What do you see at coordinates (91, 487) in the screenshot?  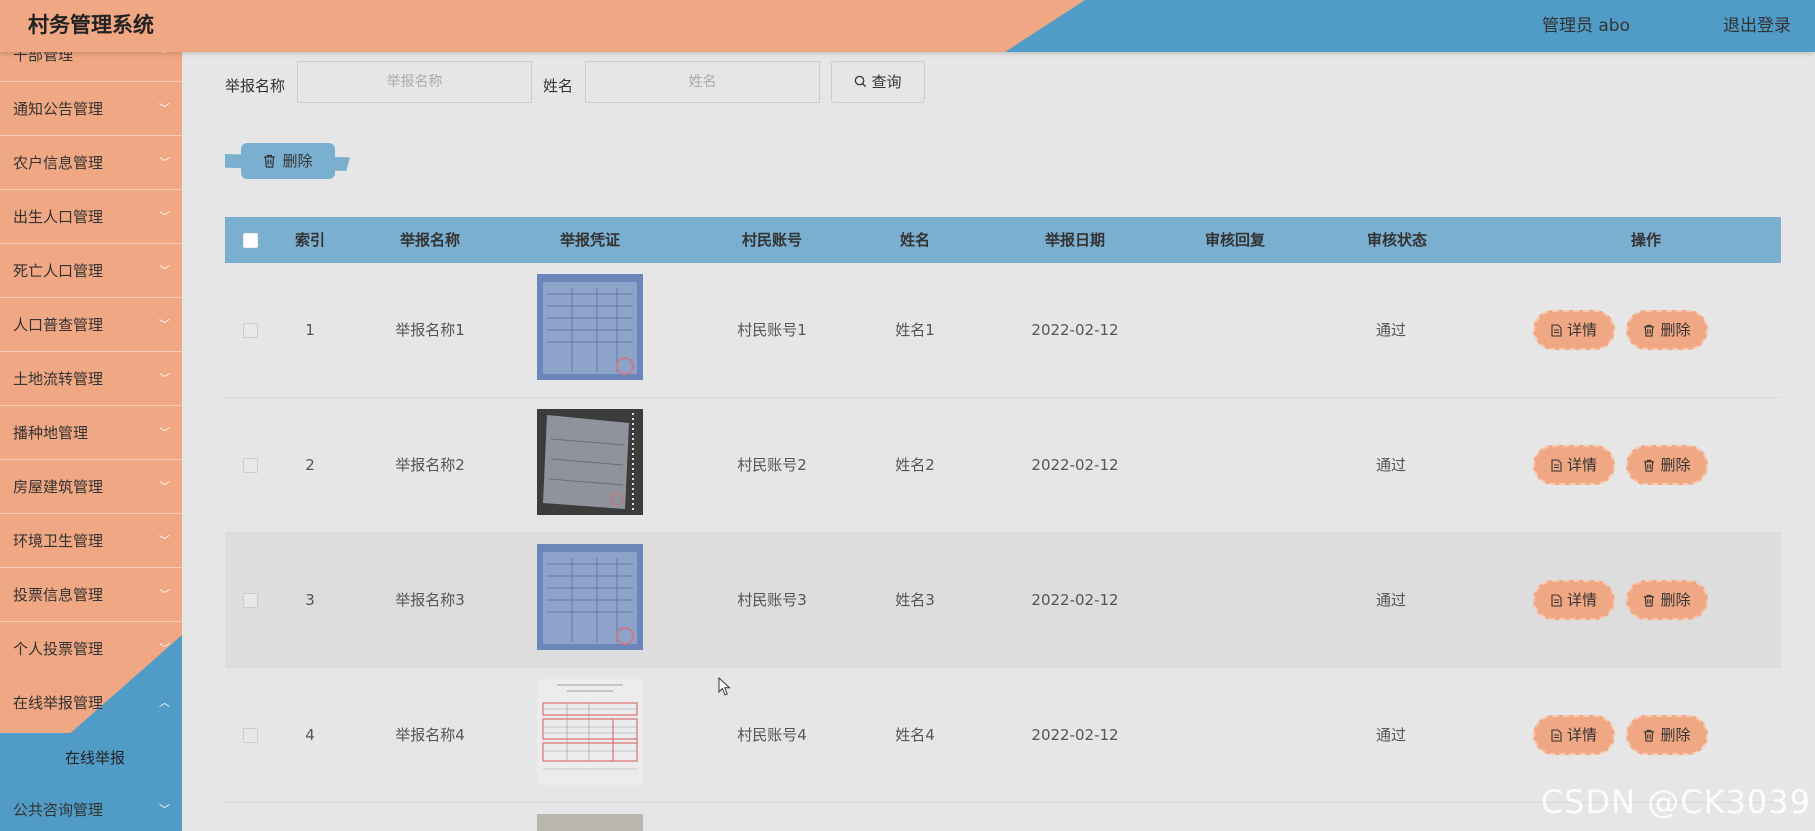 I see `sidebar-item-housing: 房屋建筑管理 ﹀` at bounding box center [91, 487].